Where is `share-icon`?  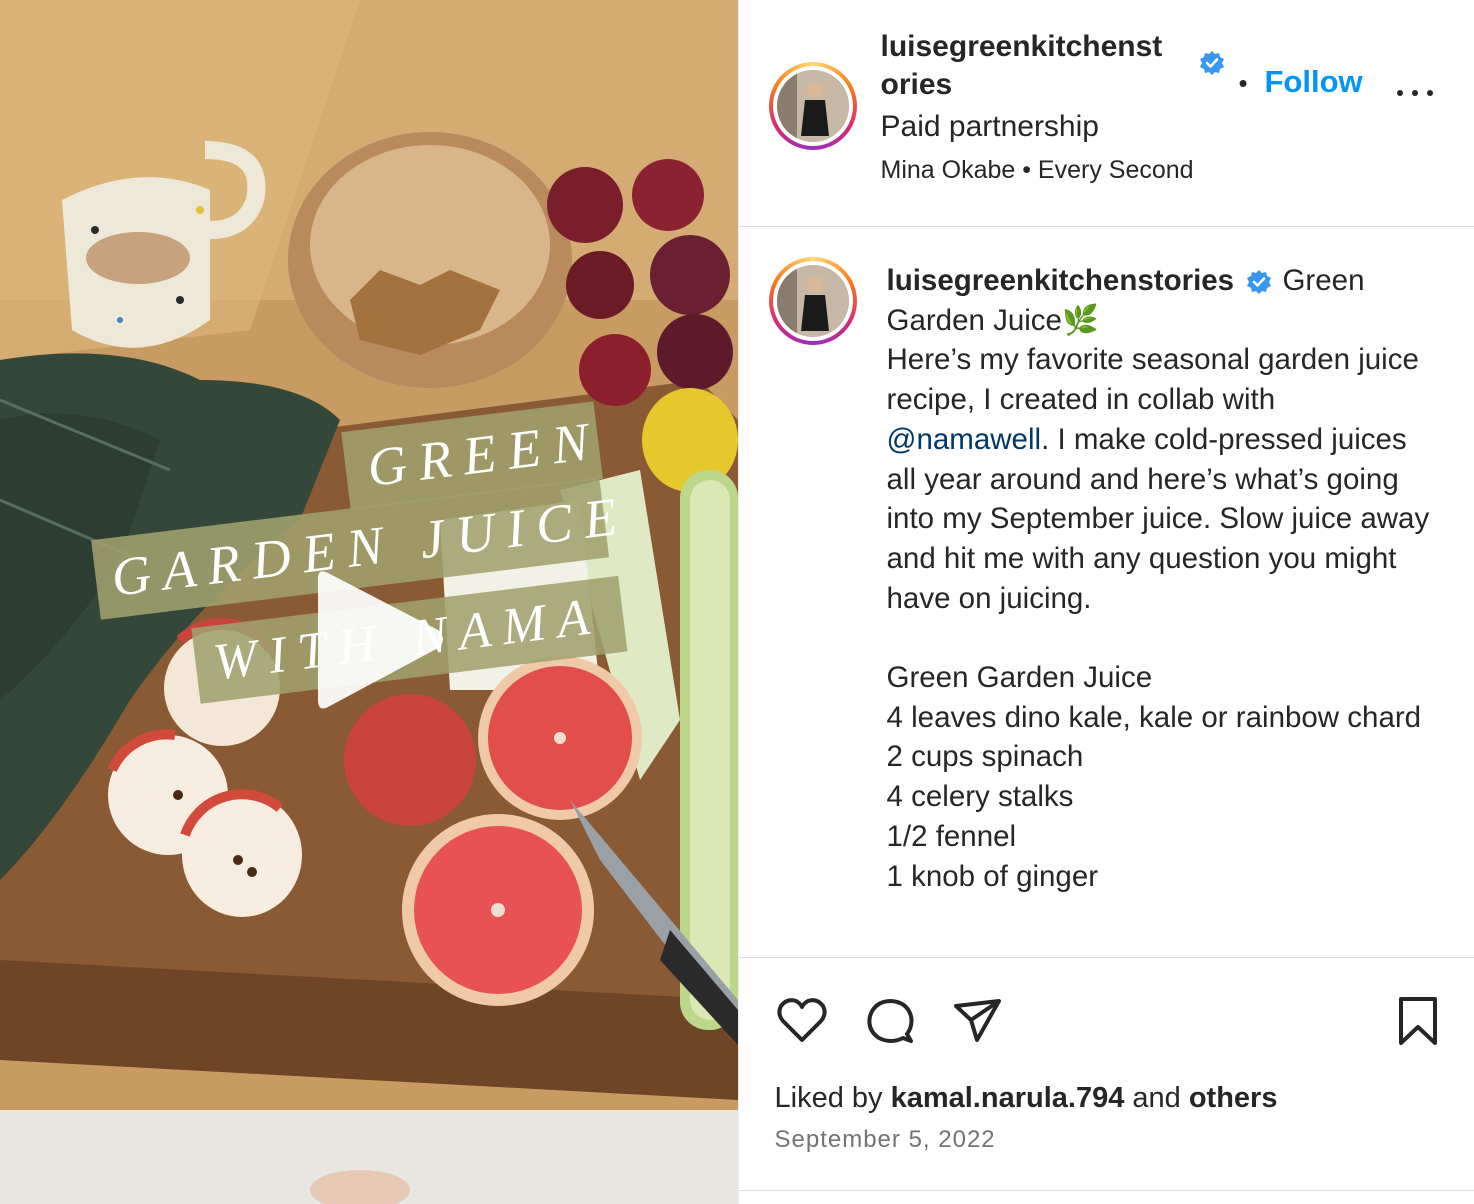
share-icon is located at coordinates (978, 1021).